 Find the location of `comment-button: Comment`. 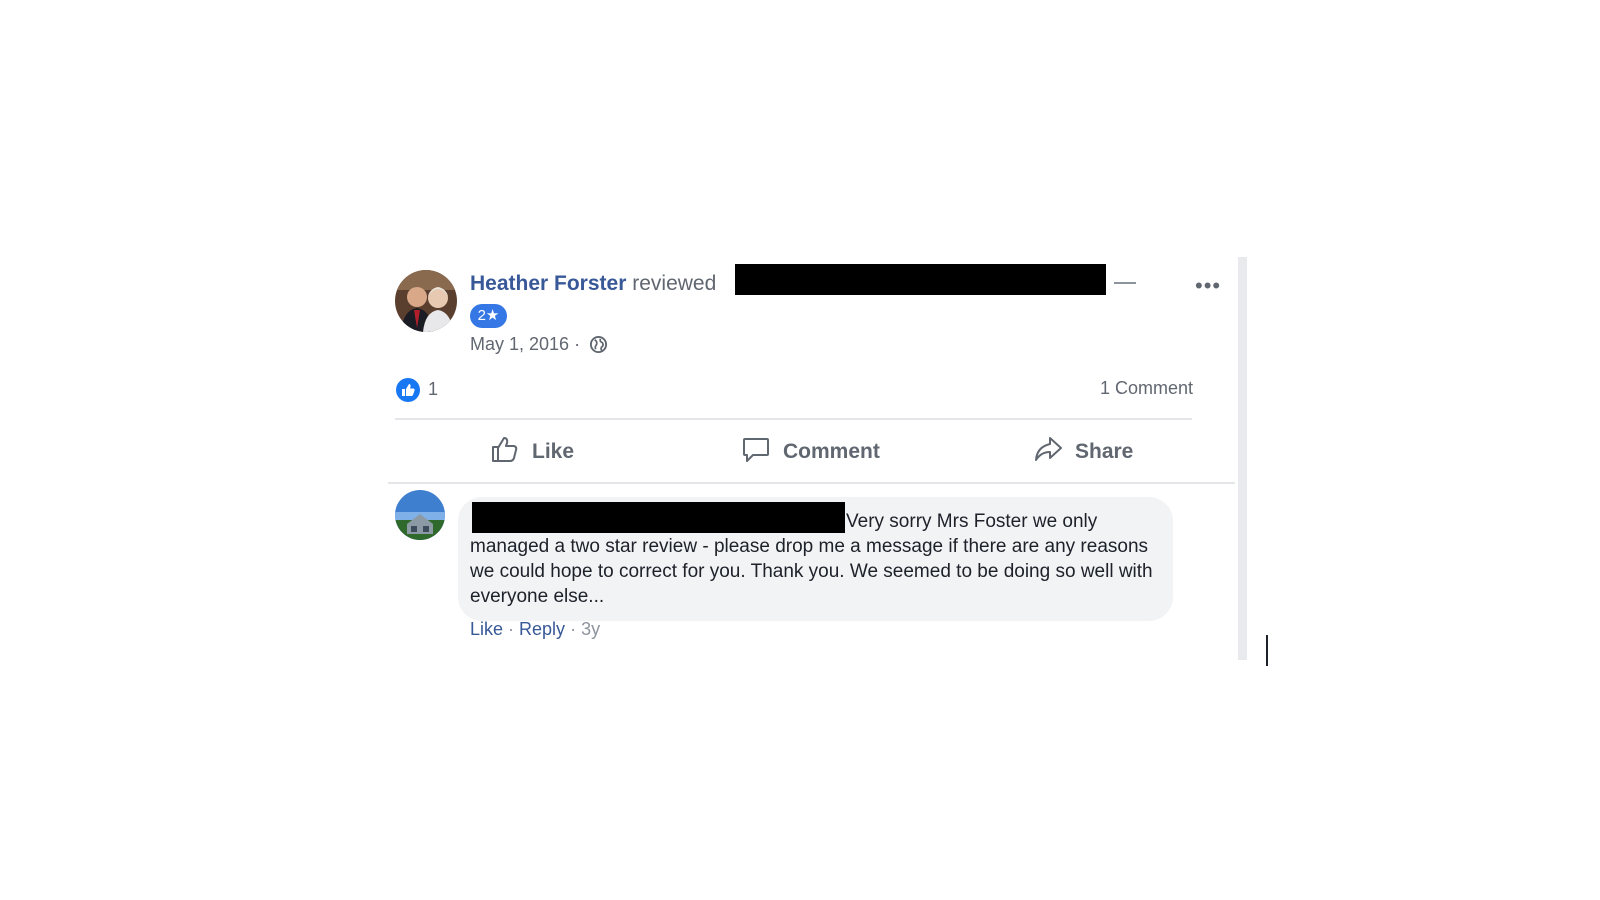

comment-button: Comment is located at coordinates (810, 452).